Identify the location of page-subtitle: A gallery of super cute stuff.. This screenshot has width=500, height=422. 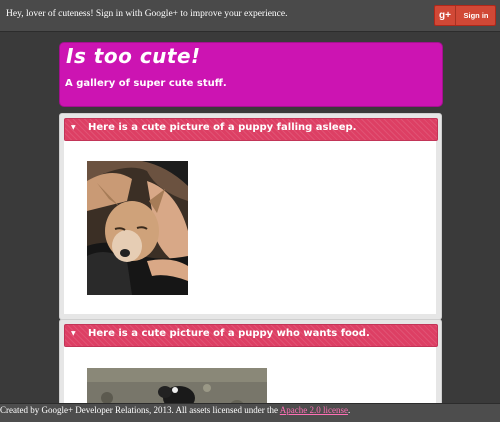
(146, 83).